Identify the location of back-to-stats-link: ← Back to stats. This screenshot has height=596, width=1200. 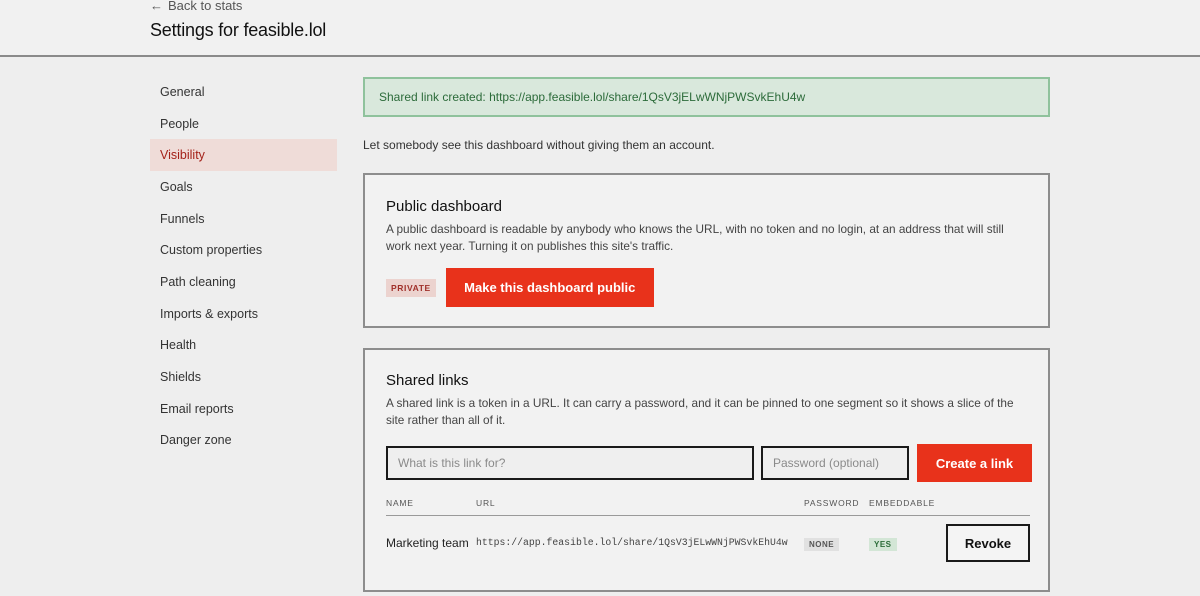
(196, 6).